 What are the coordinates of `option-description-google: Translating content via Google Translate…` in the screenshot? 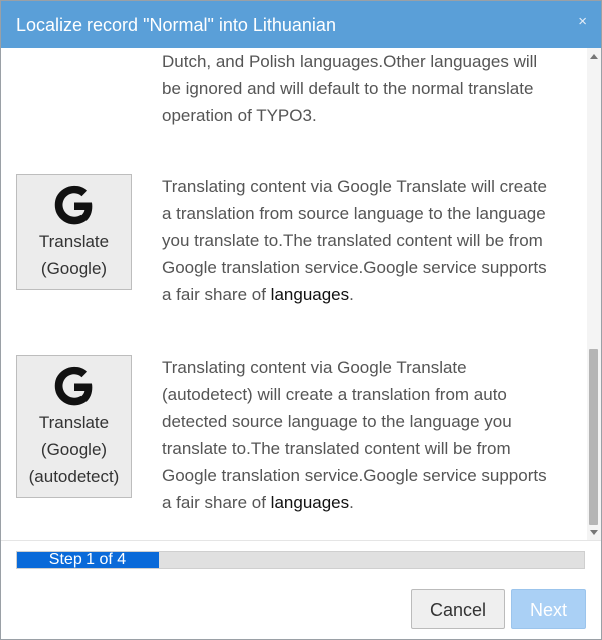 It's located at (369, 240).